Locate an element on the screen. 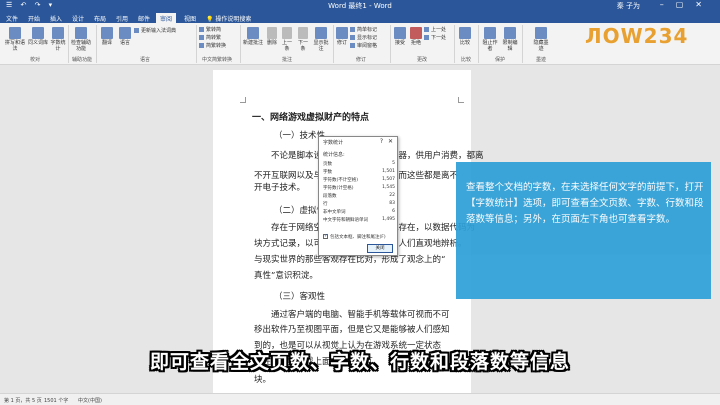 The width and height of the screenshot is (720, 405). markup-dropdown: 简单标记 is located at coordinates (363, 30).